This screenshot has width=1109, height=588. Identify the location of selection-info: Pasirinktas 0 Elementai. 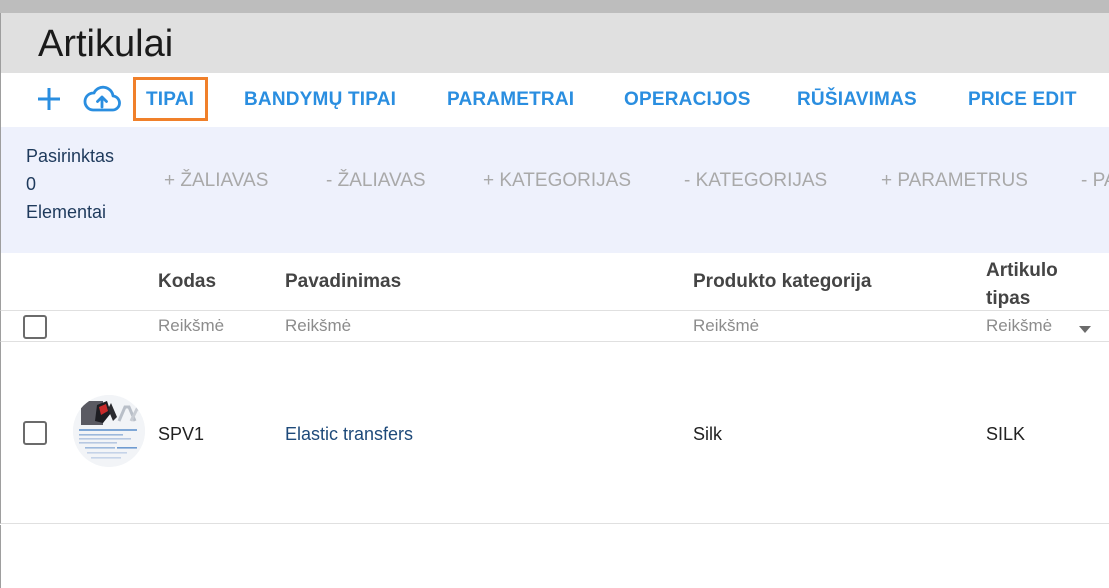
(70, 184).